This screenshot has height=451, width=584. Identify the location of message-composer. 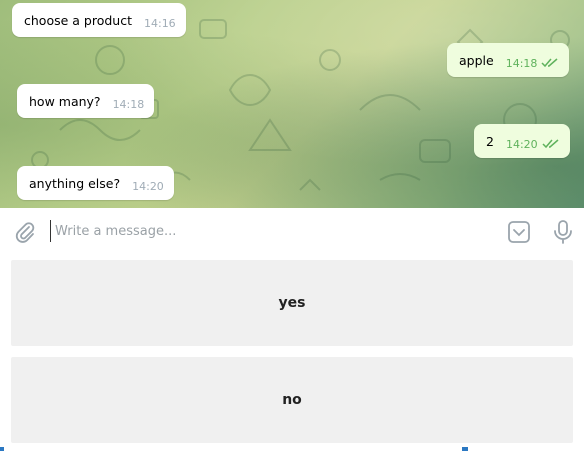
(292, 231).